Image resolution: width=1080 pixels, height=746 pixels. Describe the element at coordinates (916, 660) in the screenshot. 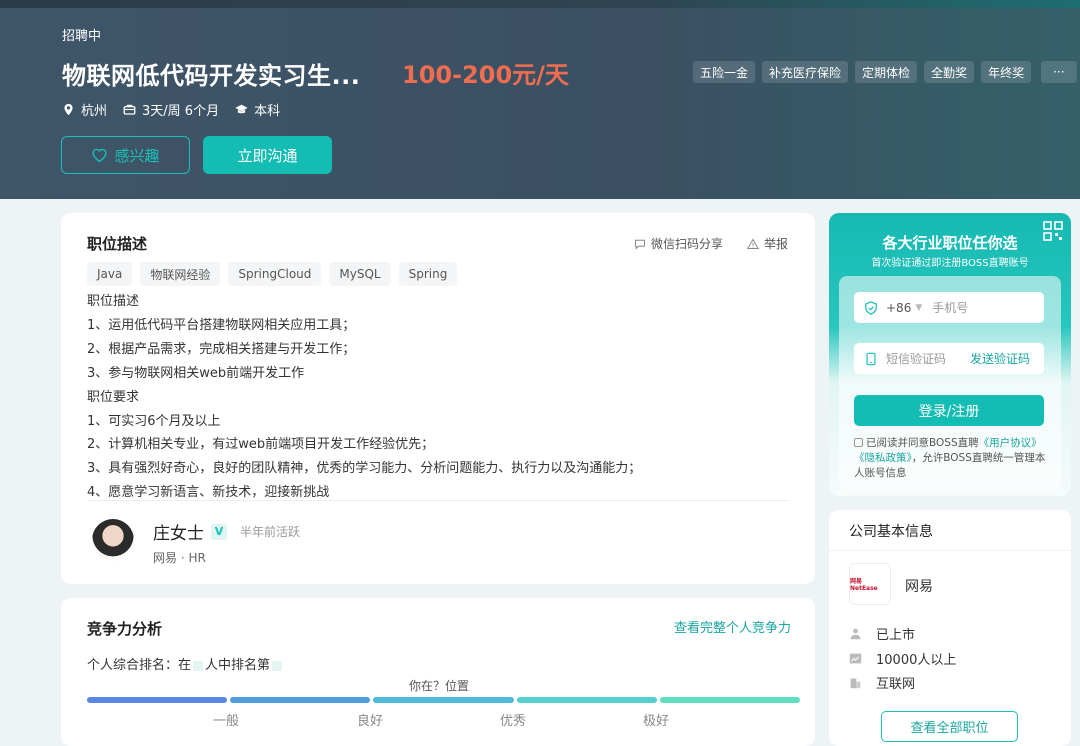

I see `company-size: 10000人以上` at that location.